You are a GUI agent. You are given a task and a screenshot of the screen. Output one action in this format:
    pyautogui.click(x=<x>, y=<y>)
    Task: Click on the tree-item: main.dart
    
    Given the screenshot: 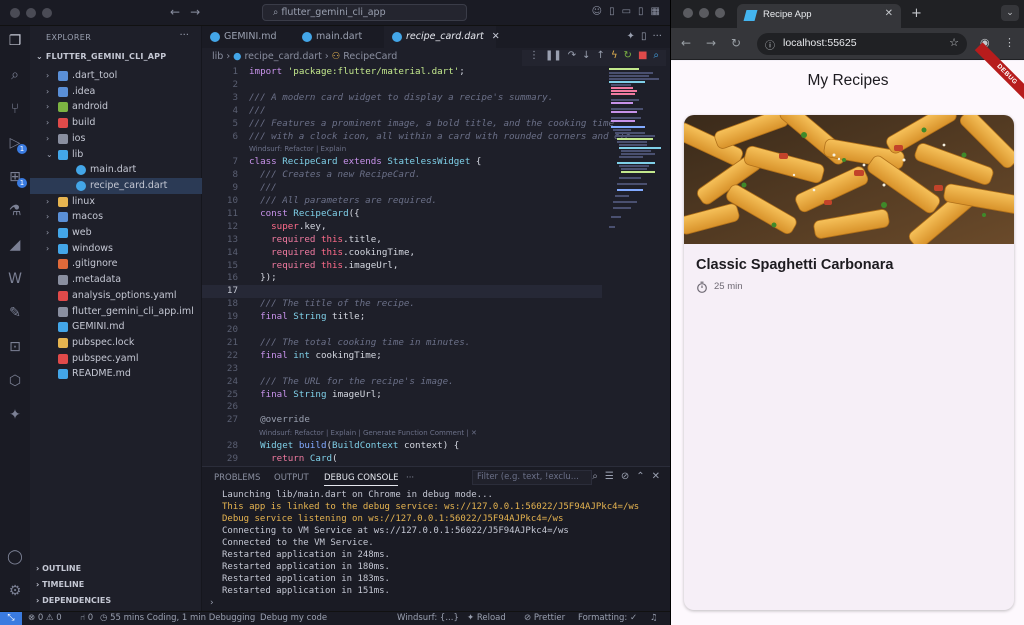 What is the action you would take?
    pyautogui.click(x=116, y=170)
    